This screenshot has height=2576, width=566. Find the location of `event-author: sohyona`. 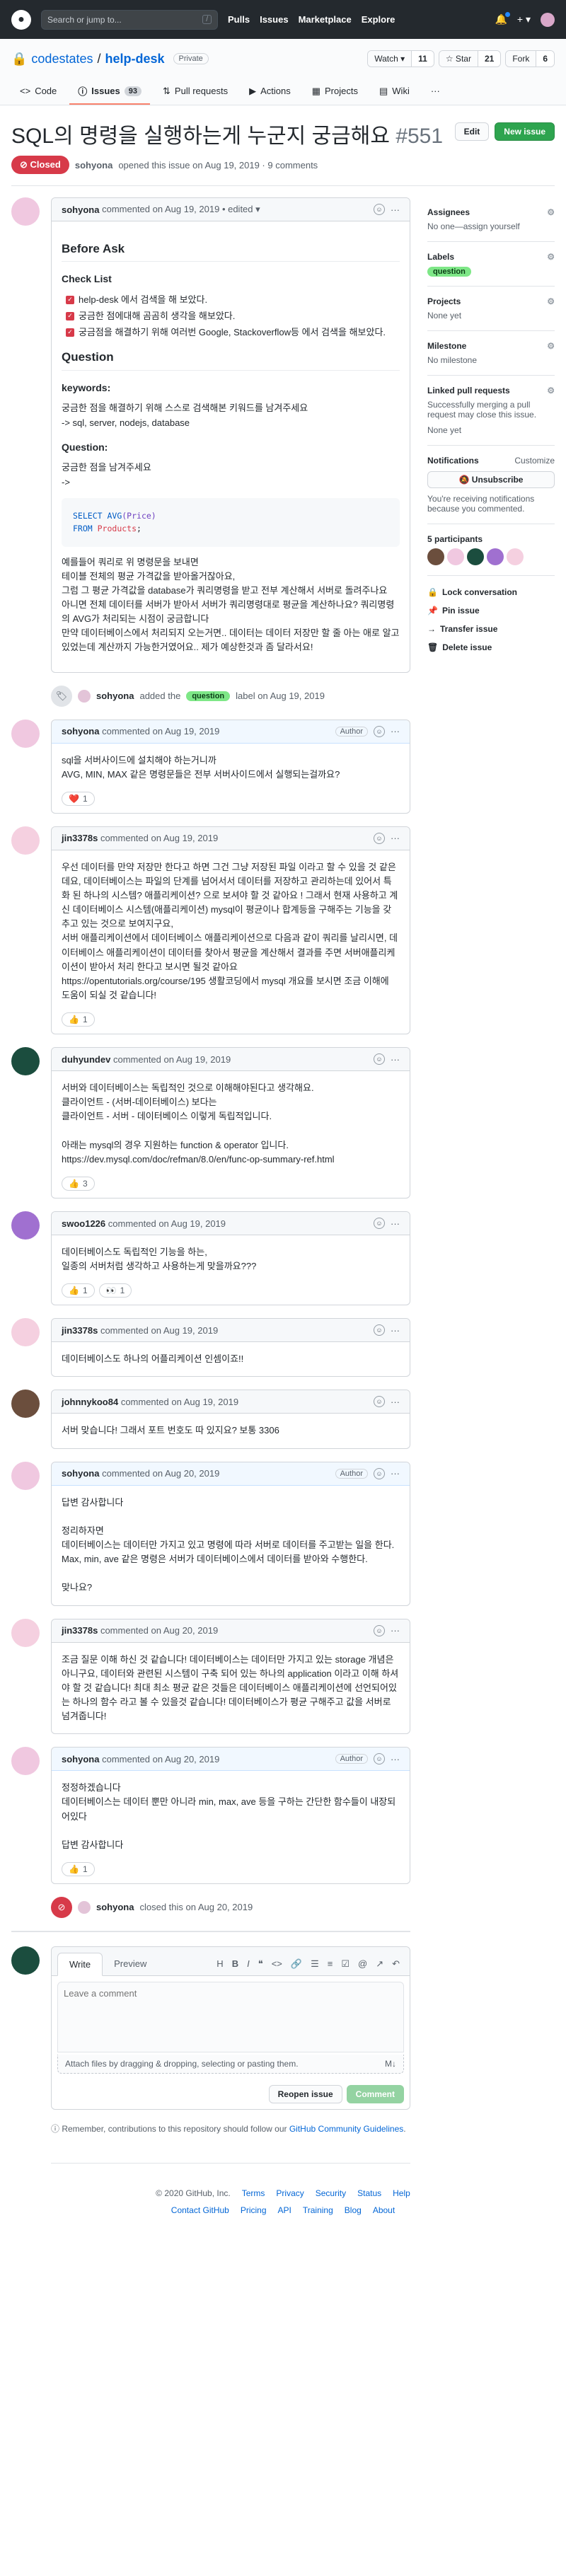

event-author: sohyona is located at coordinates (115, 1907).